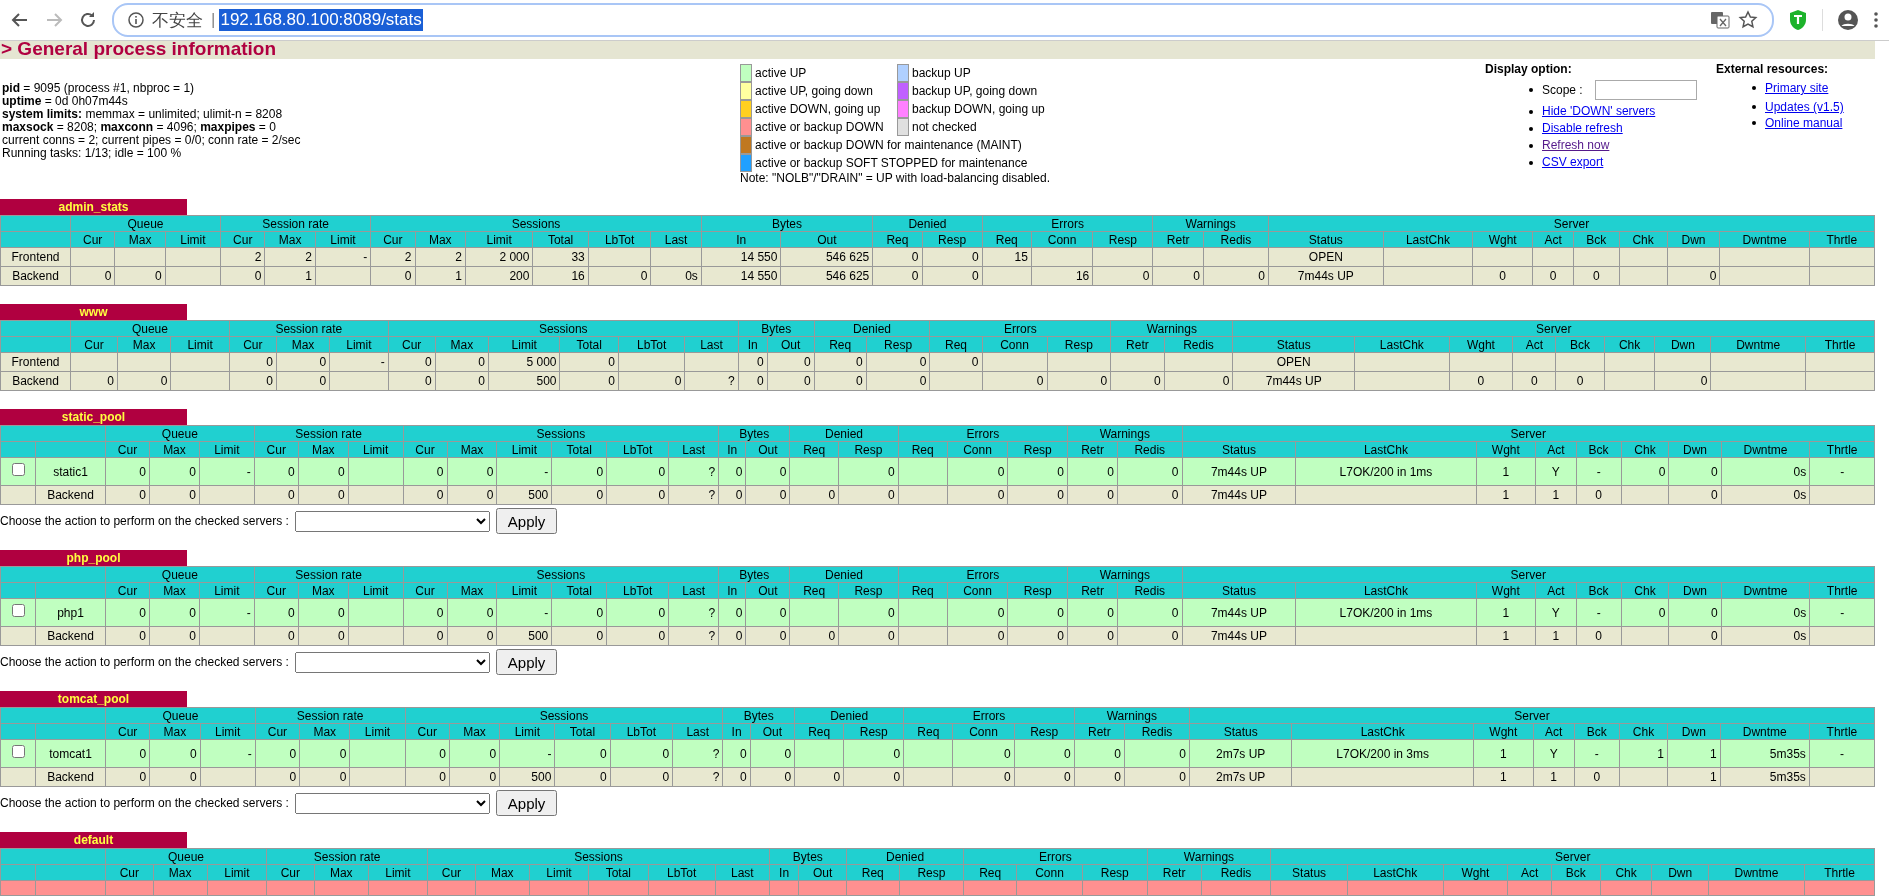 Image resolution: width=1889 pixels, height=896 pixels. What do you see at coordinates (1645, 90) in the screenshot?
I see `scope-field` at bounding box center [1645, 90].